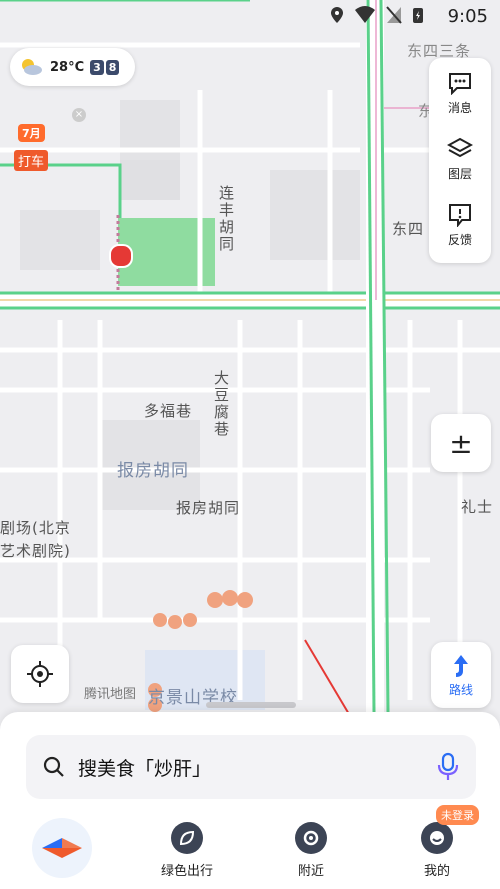 Image resolution: width=500 pixels, height=889 pixels. I want to click on status-time: 9:05, so click(467, 16).